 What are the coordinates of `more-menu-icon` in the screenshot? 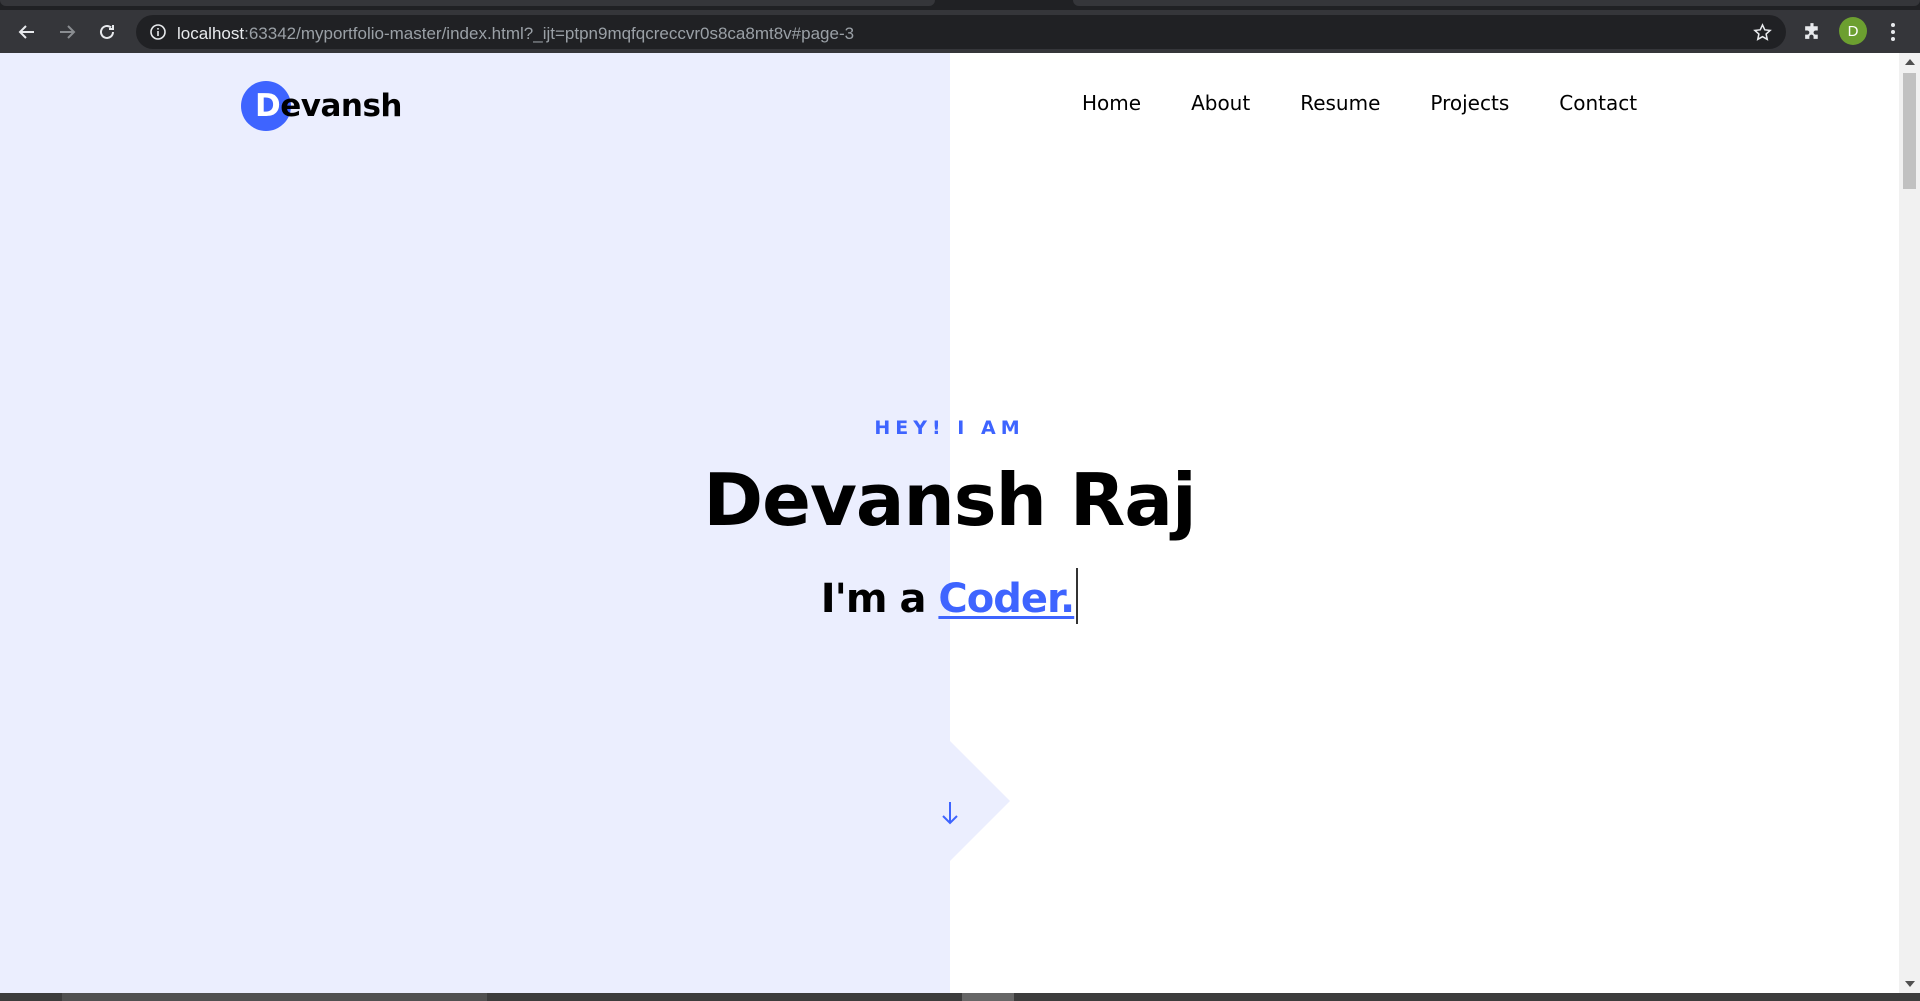 It's located at (1893, 32).